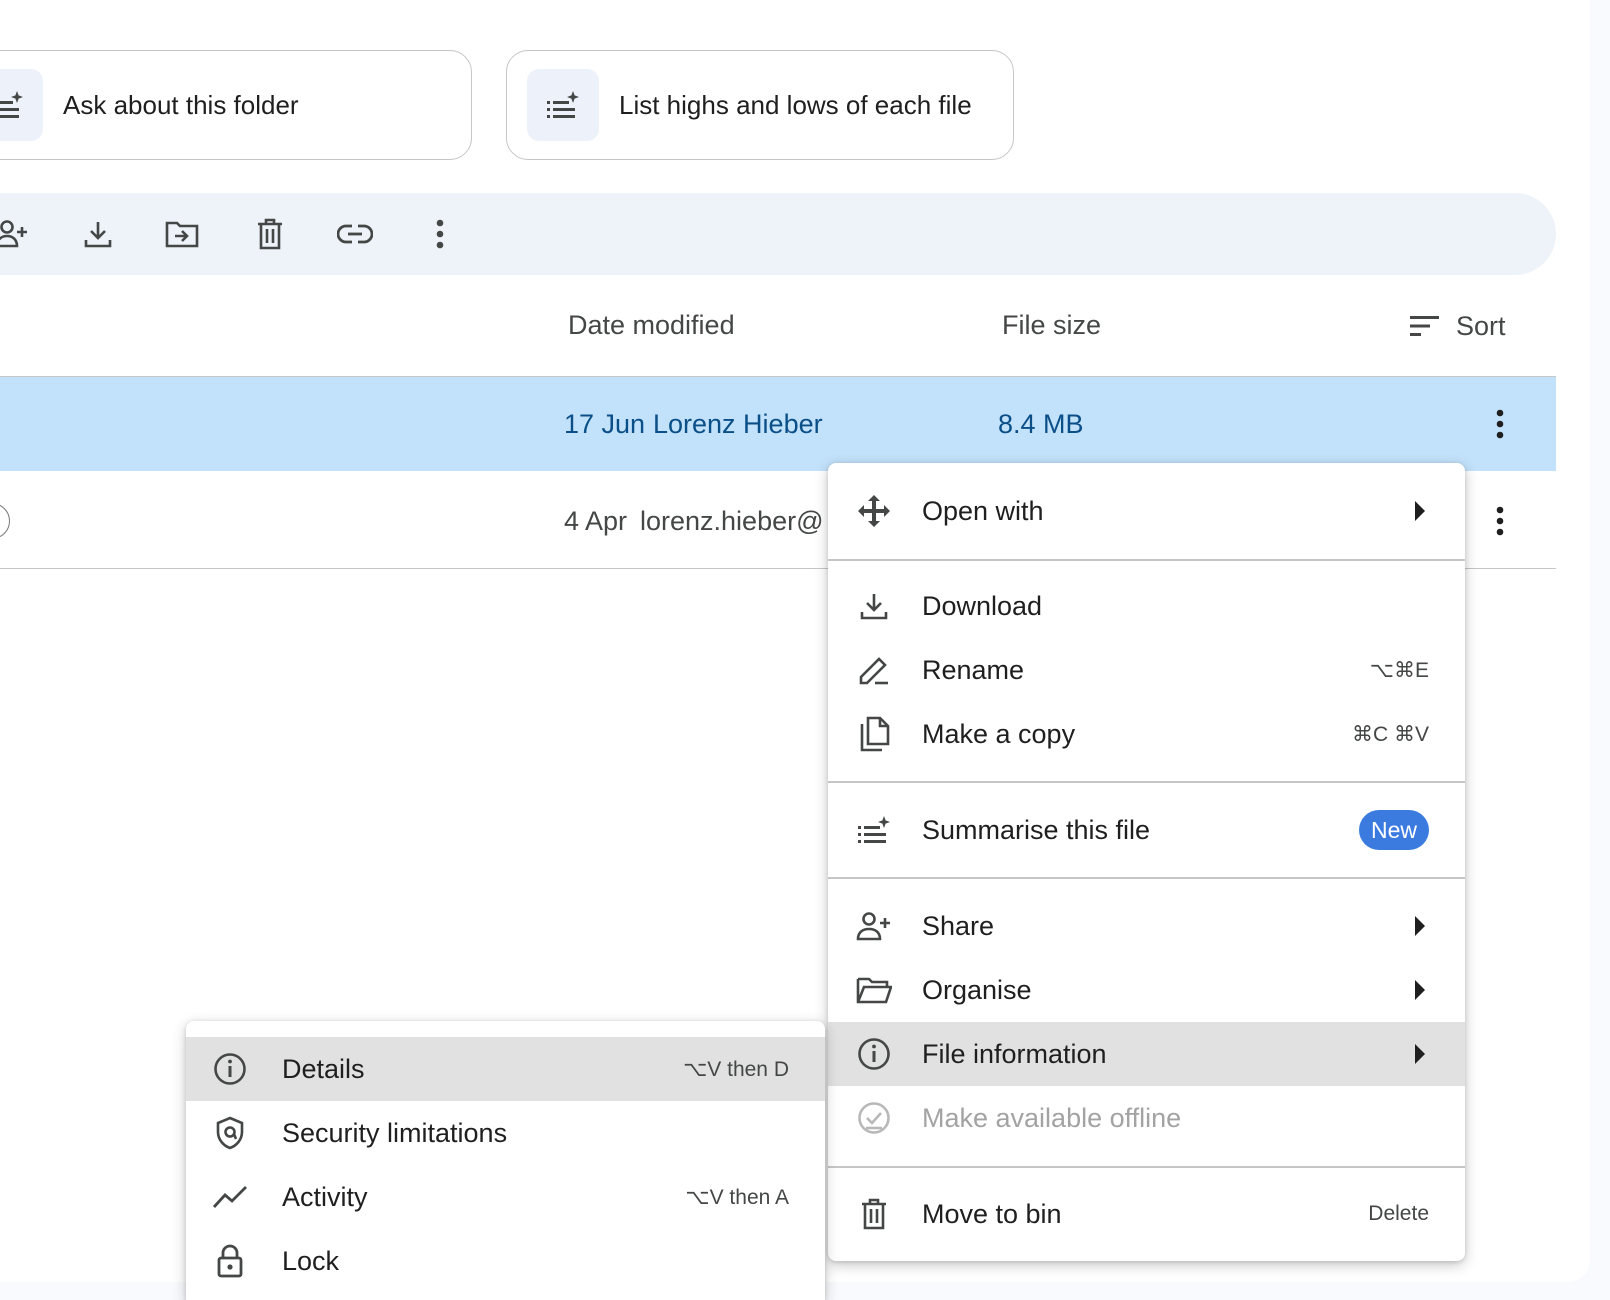 Image resolution: width=1610 pixels, height=1300 pixels. Describe the element at coordinates (874, 1118) in the screenshot. I see `offline-check-icon` at that location.